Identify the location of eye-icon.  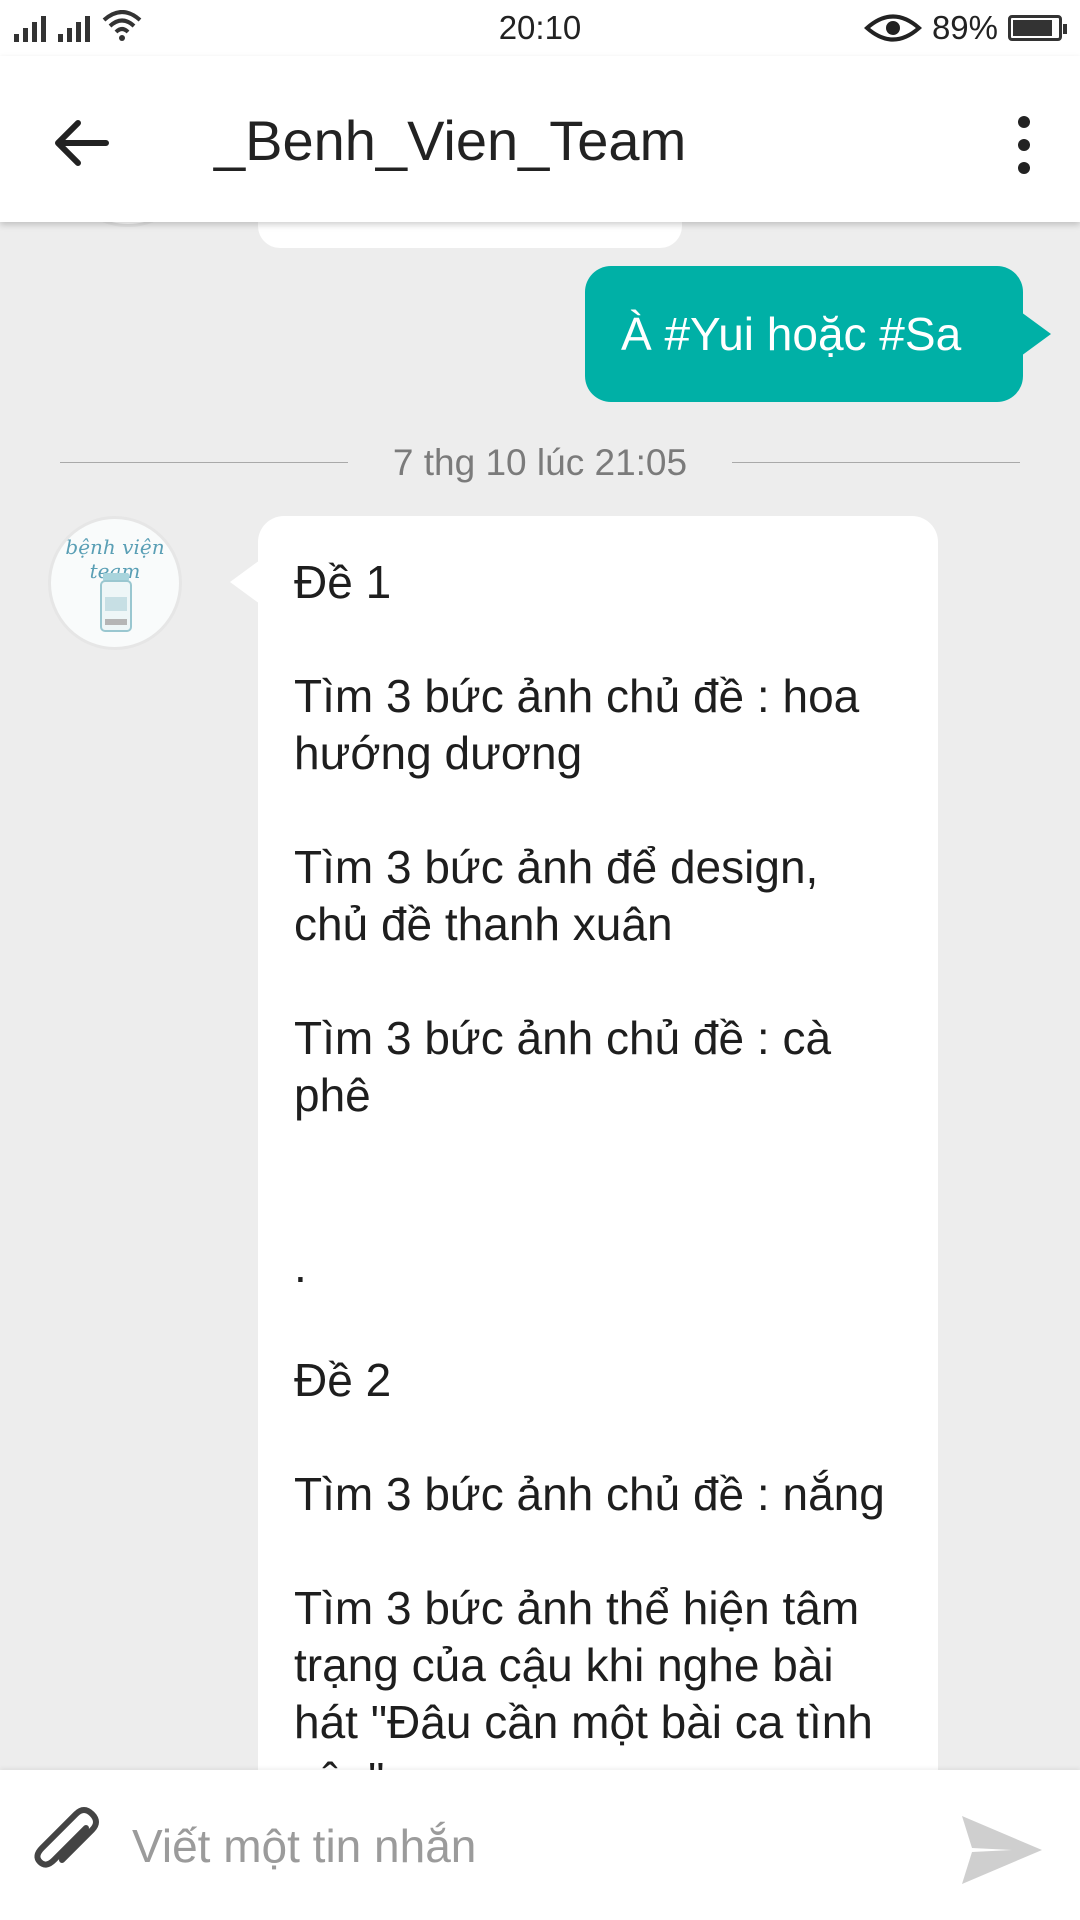
(892, 28).